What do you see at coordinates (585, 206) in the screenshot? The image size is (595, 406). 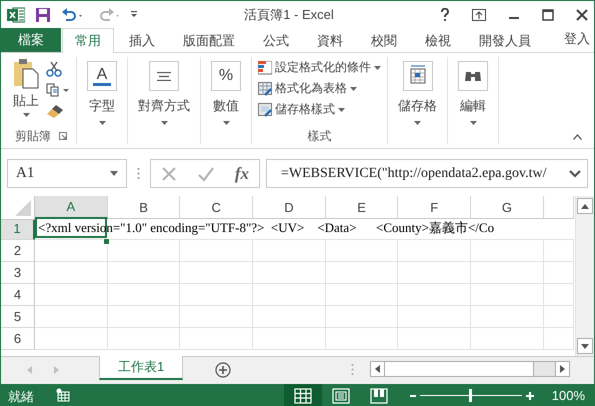 I see `scroll-up-button` at bounding box center [585, 206].